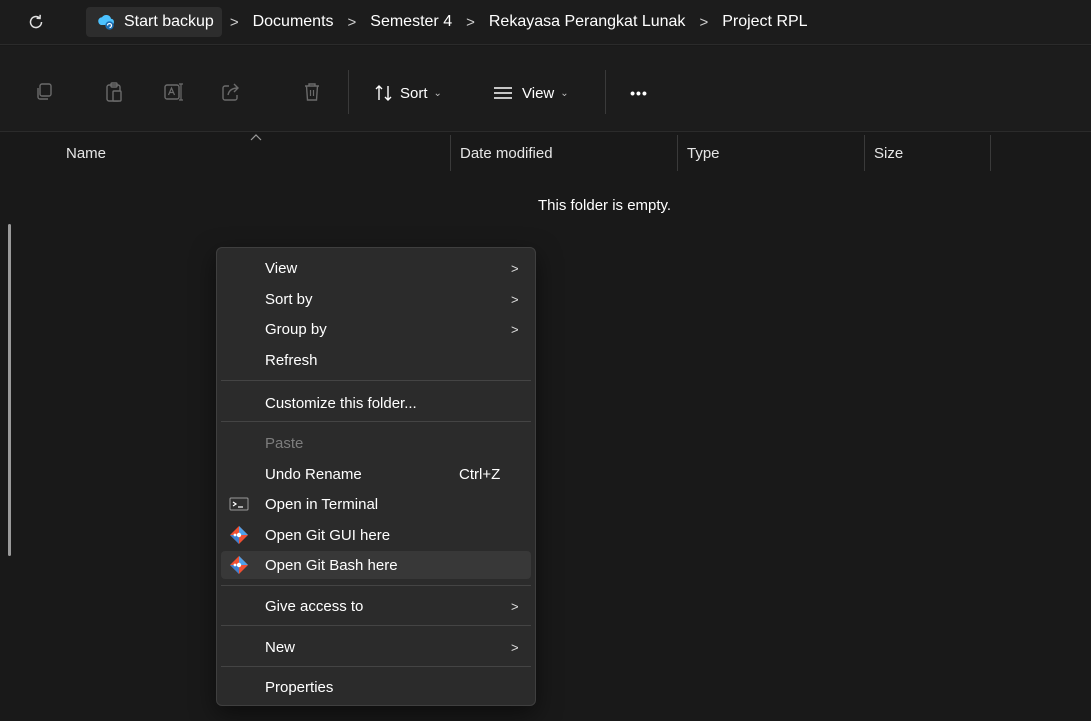 Image resolution: width=1091 pixels, height=721 pixels. I want to click on menu-item-label: Paste, so click(284, 443).